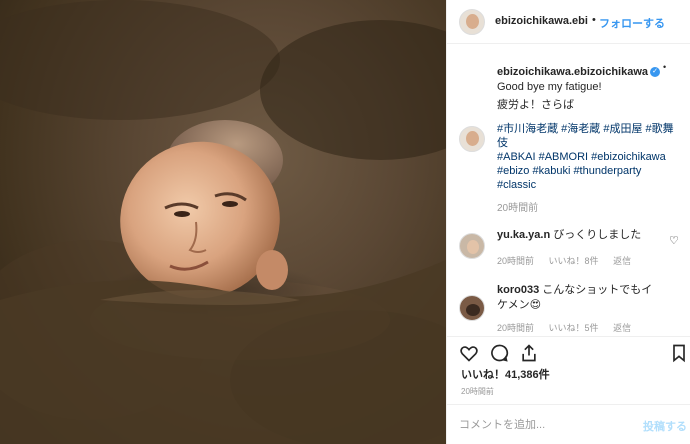 This screenshot has height=444, width=690. Describe the element at coordinates (469, 353) in the screenshot. I see `heart-icon` at that location.